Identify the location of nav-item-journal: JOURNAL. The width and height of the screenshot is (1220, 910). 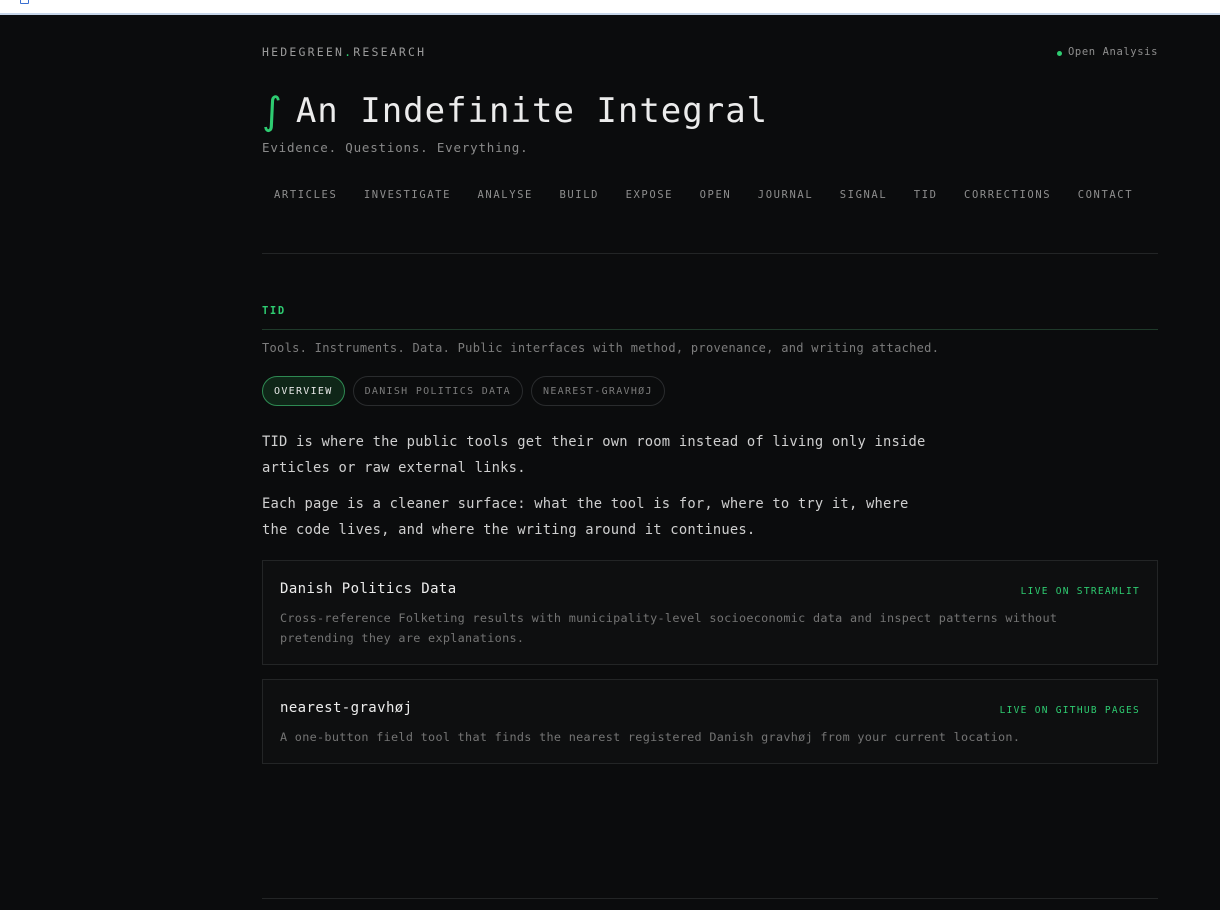
(785, 195).